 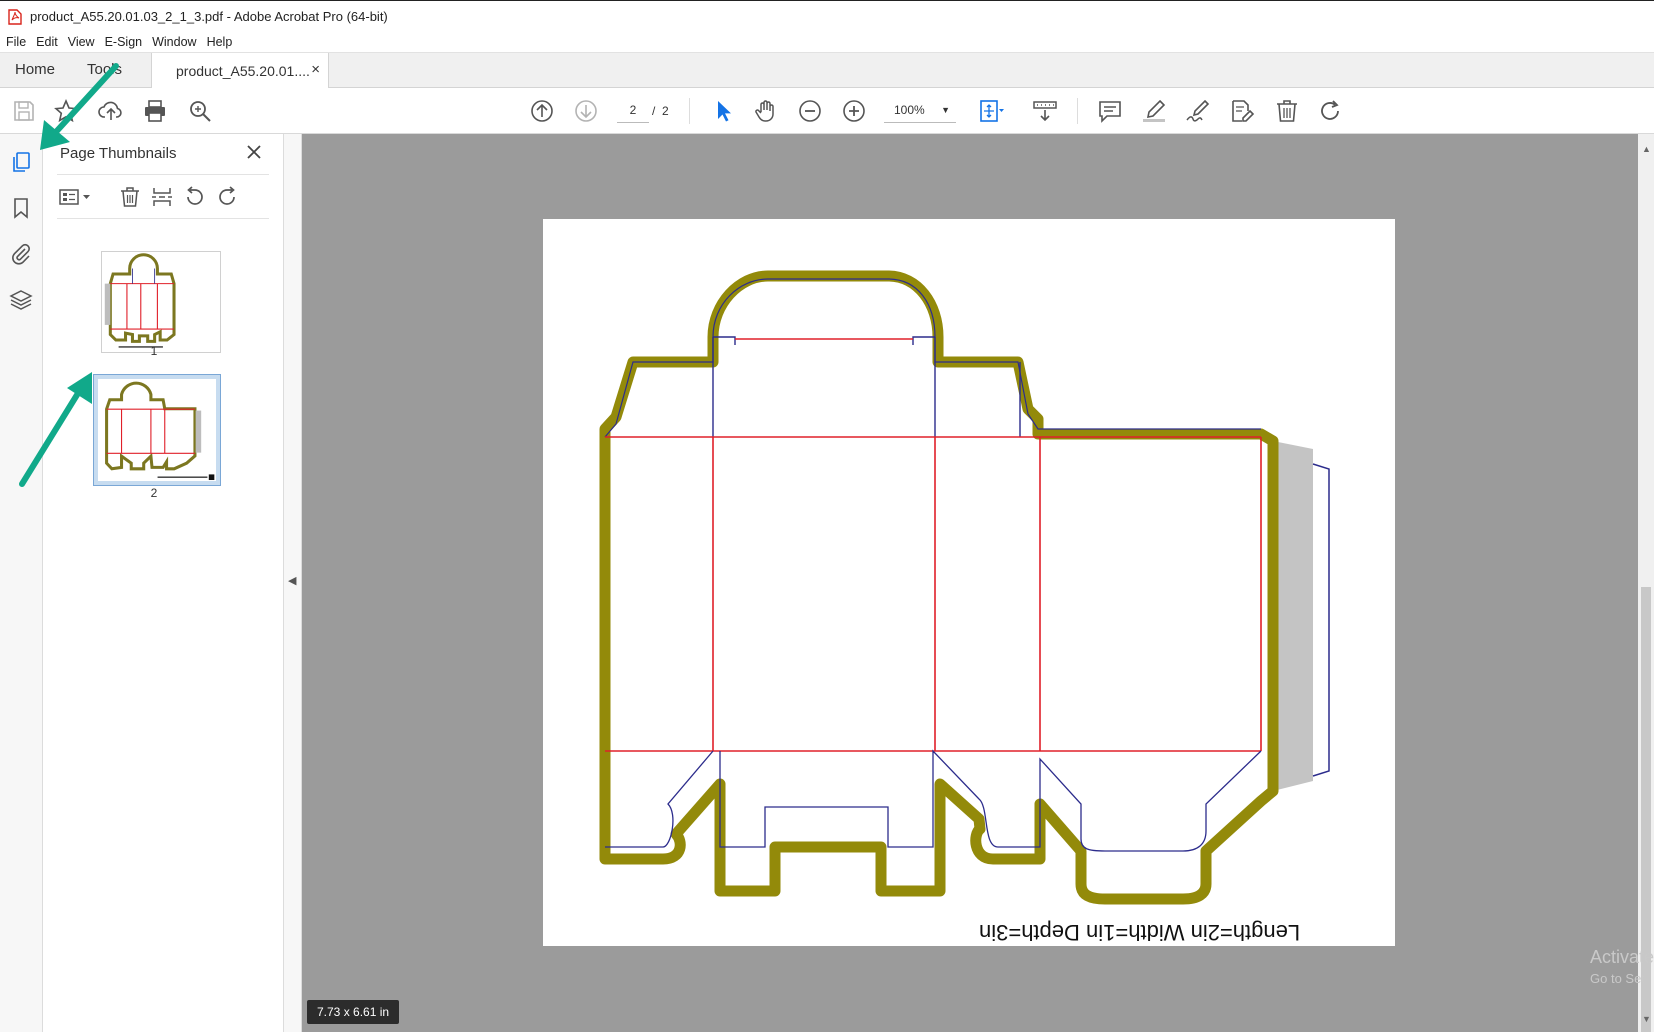 What do you see at coordinates (220, 42) in the screenshot?
I see `menu-help: Help` at bounding box center [220, 42].